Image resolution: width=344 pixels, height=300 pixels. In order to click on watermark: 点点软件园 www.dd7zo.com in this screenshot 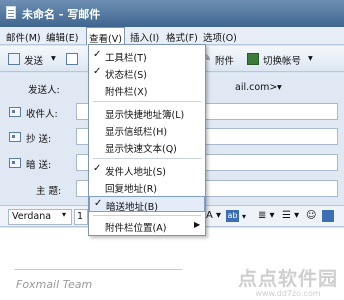, I will do `click(288, 281)`.